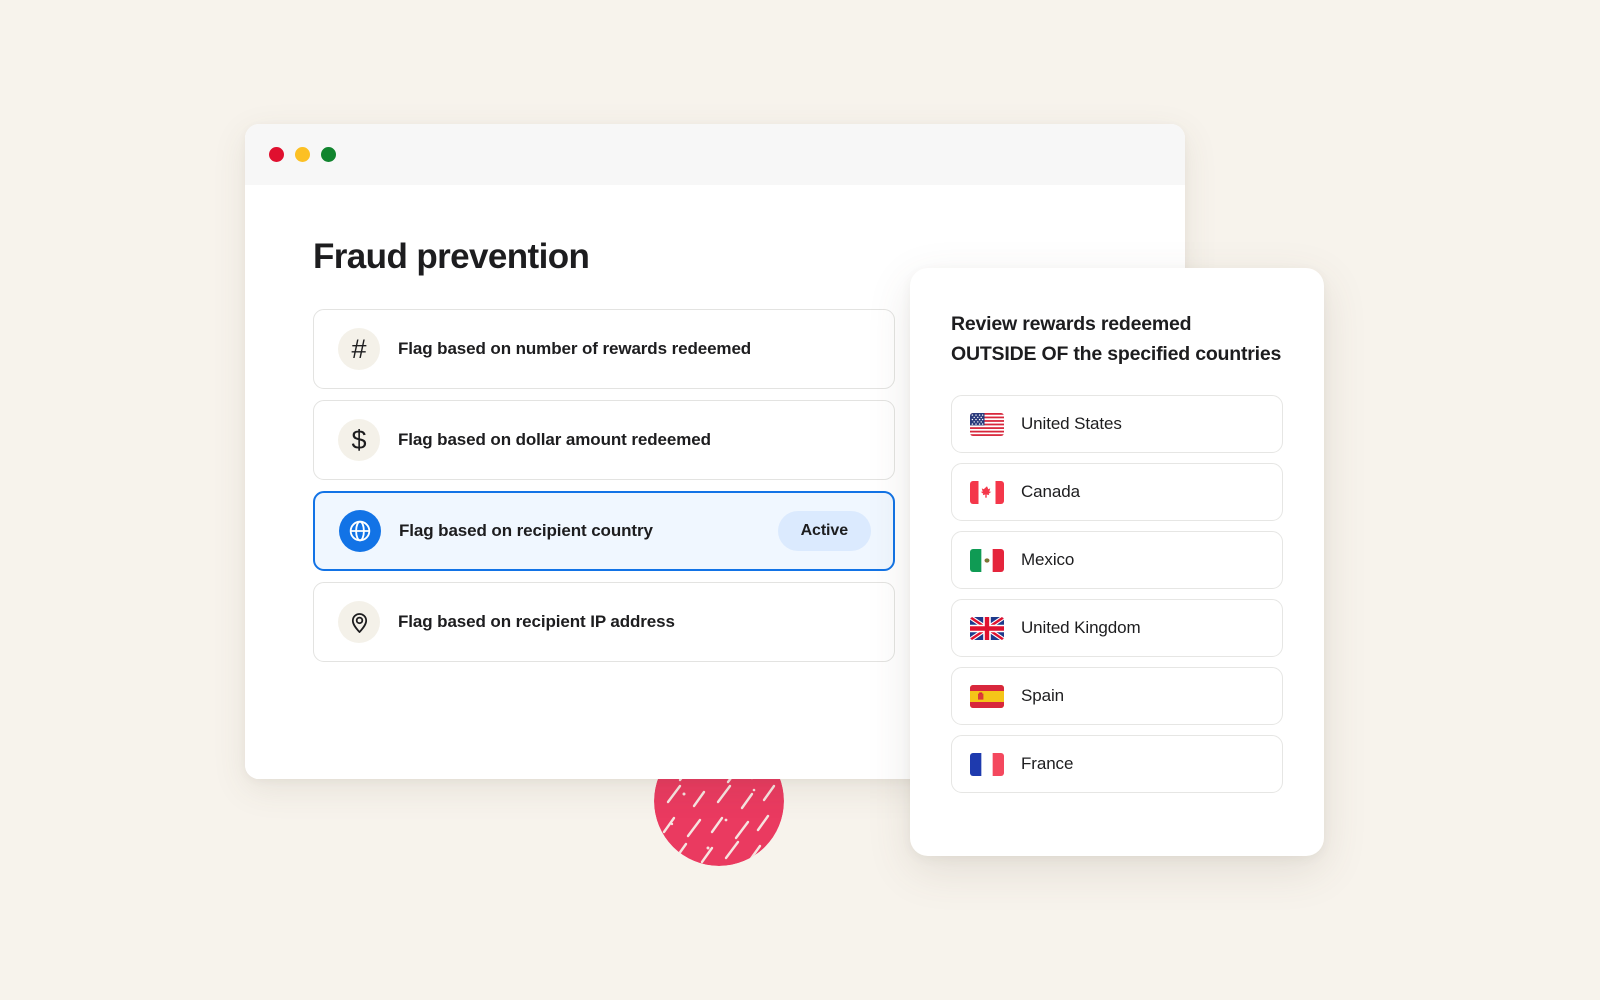 The image size is (1600, 1000). I want to click on flag-united-states-icon, so click(987, 424).